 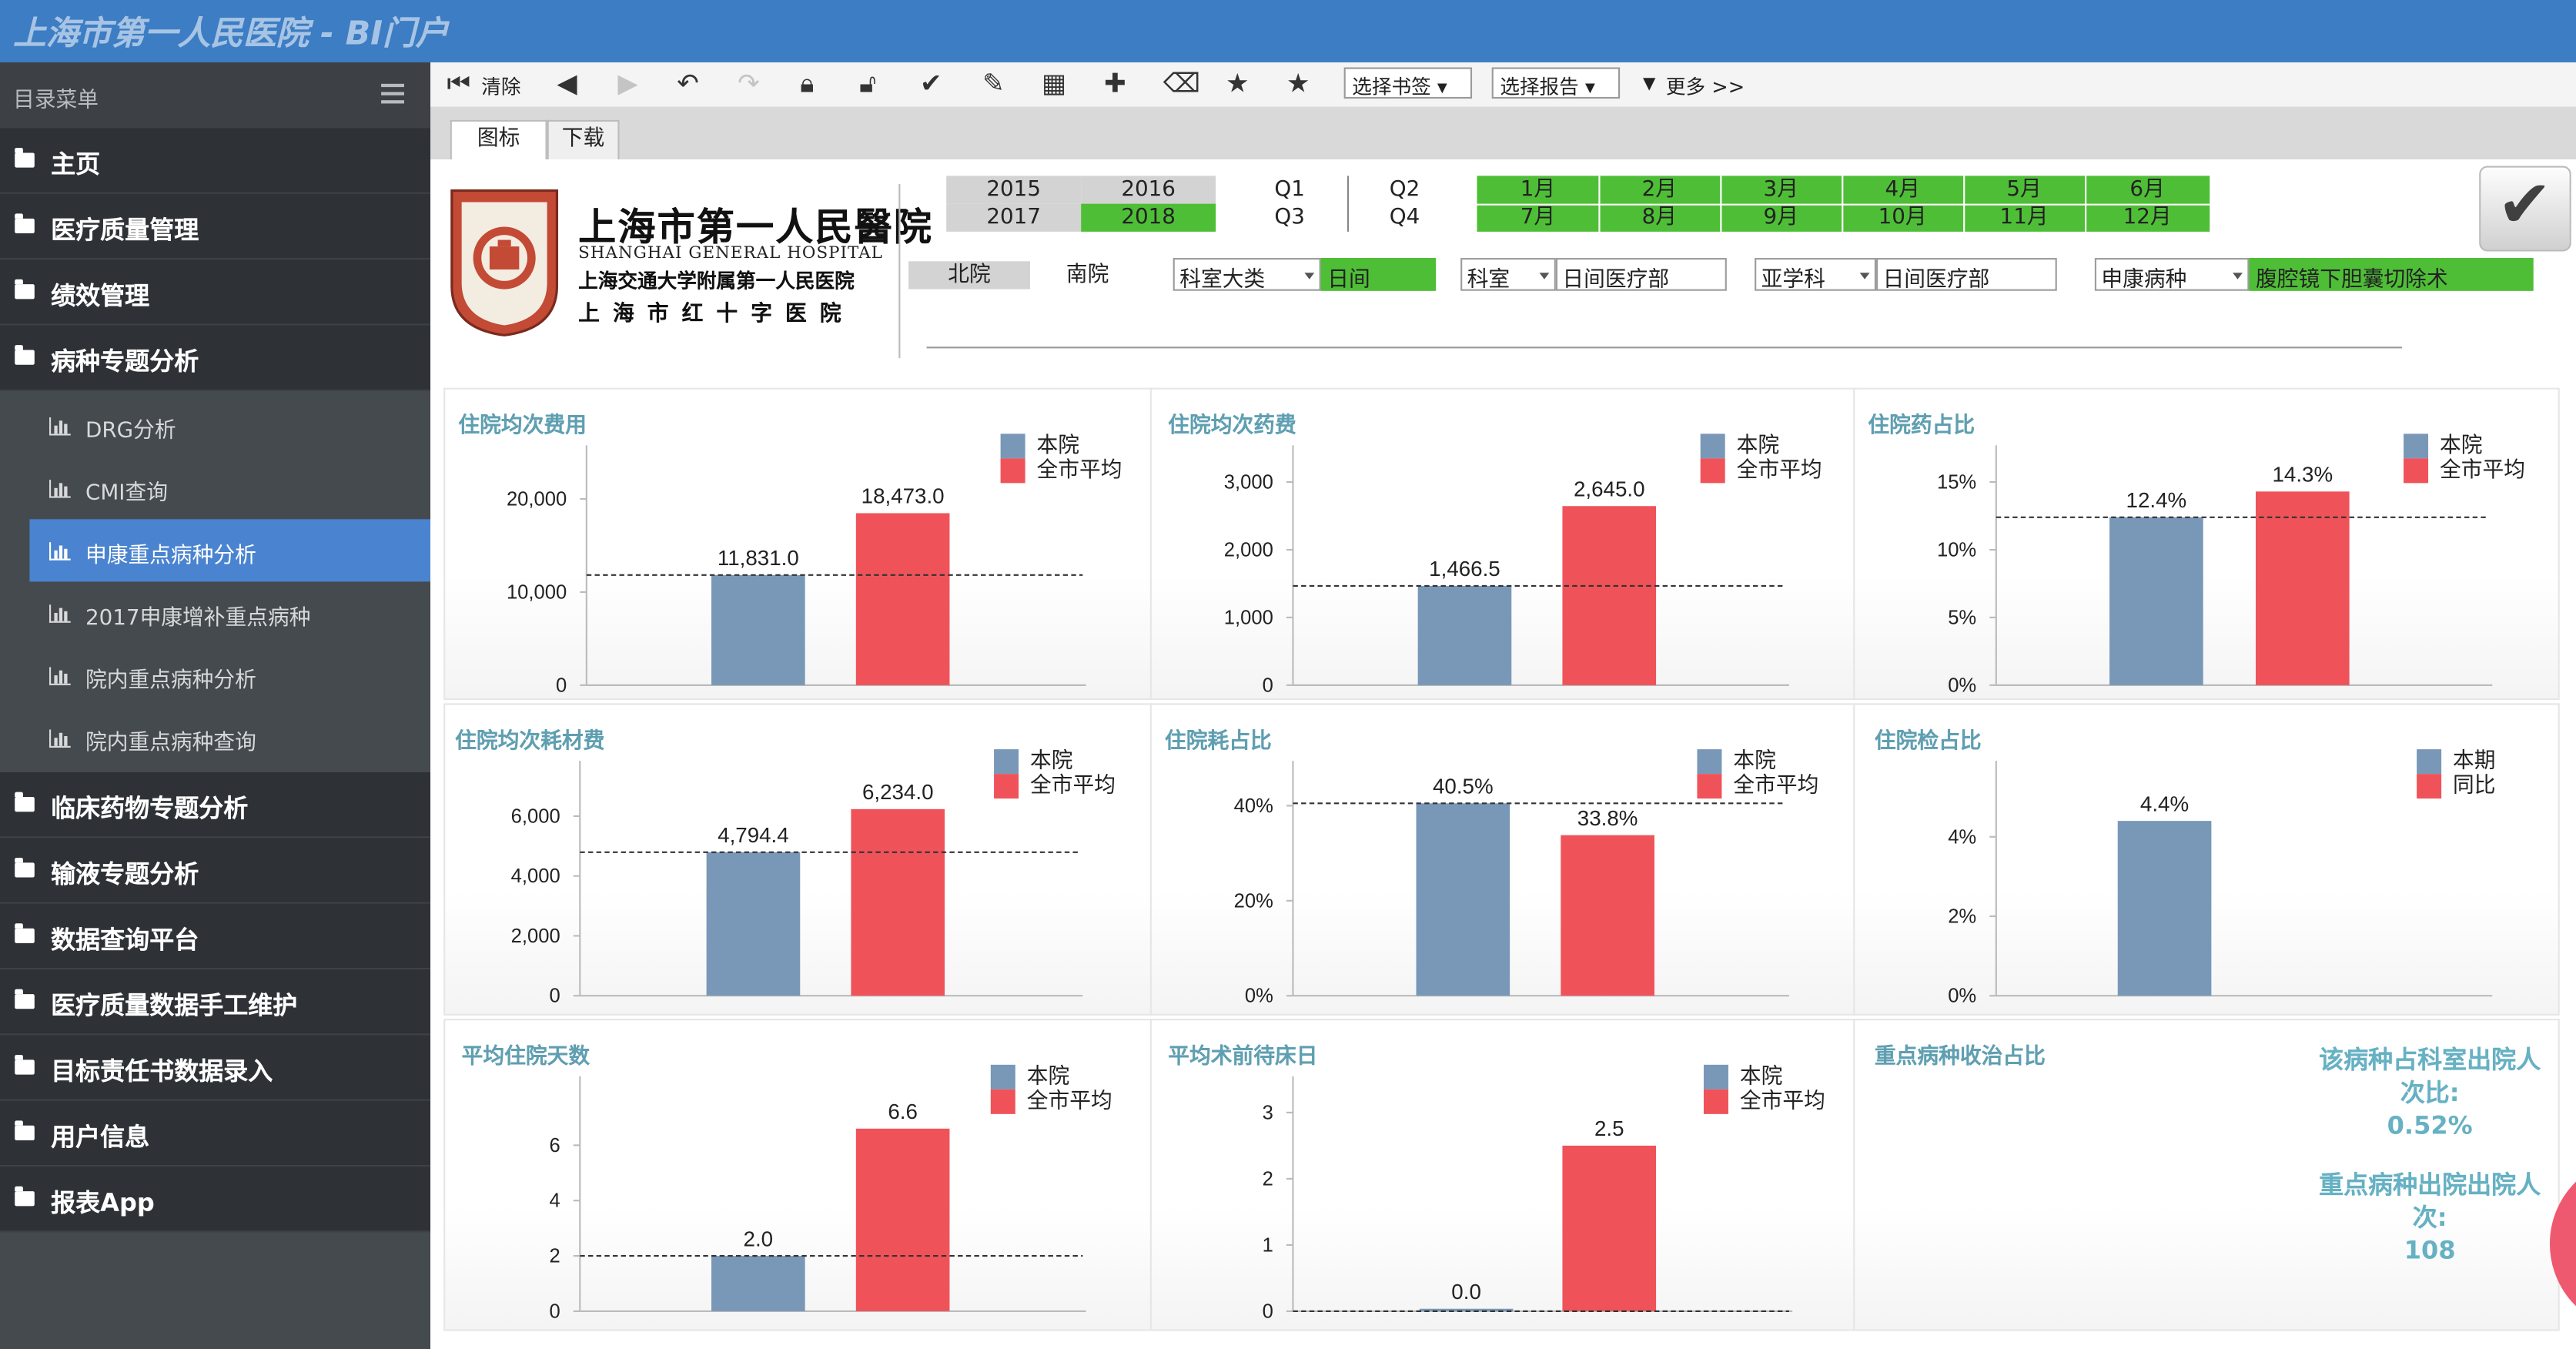 I want to click on sidebar-subitem-2017-supplement: 2017申康增补重点病种, so click(x=230, y=612).